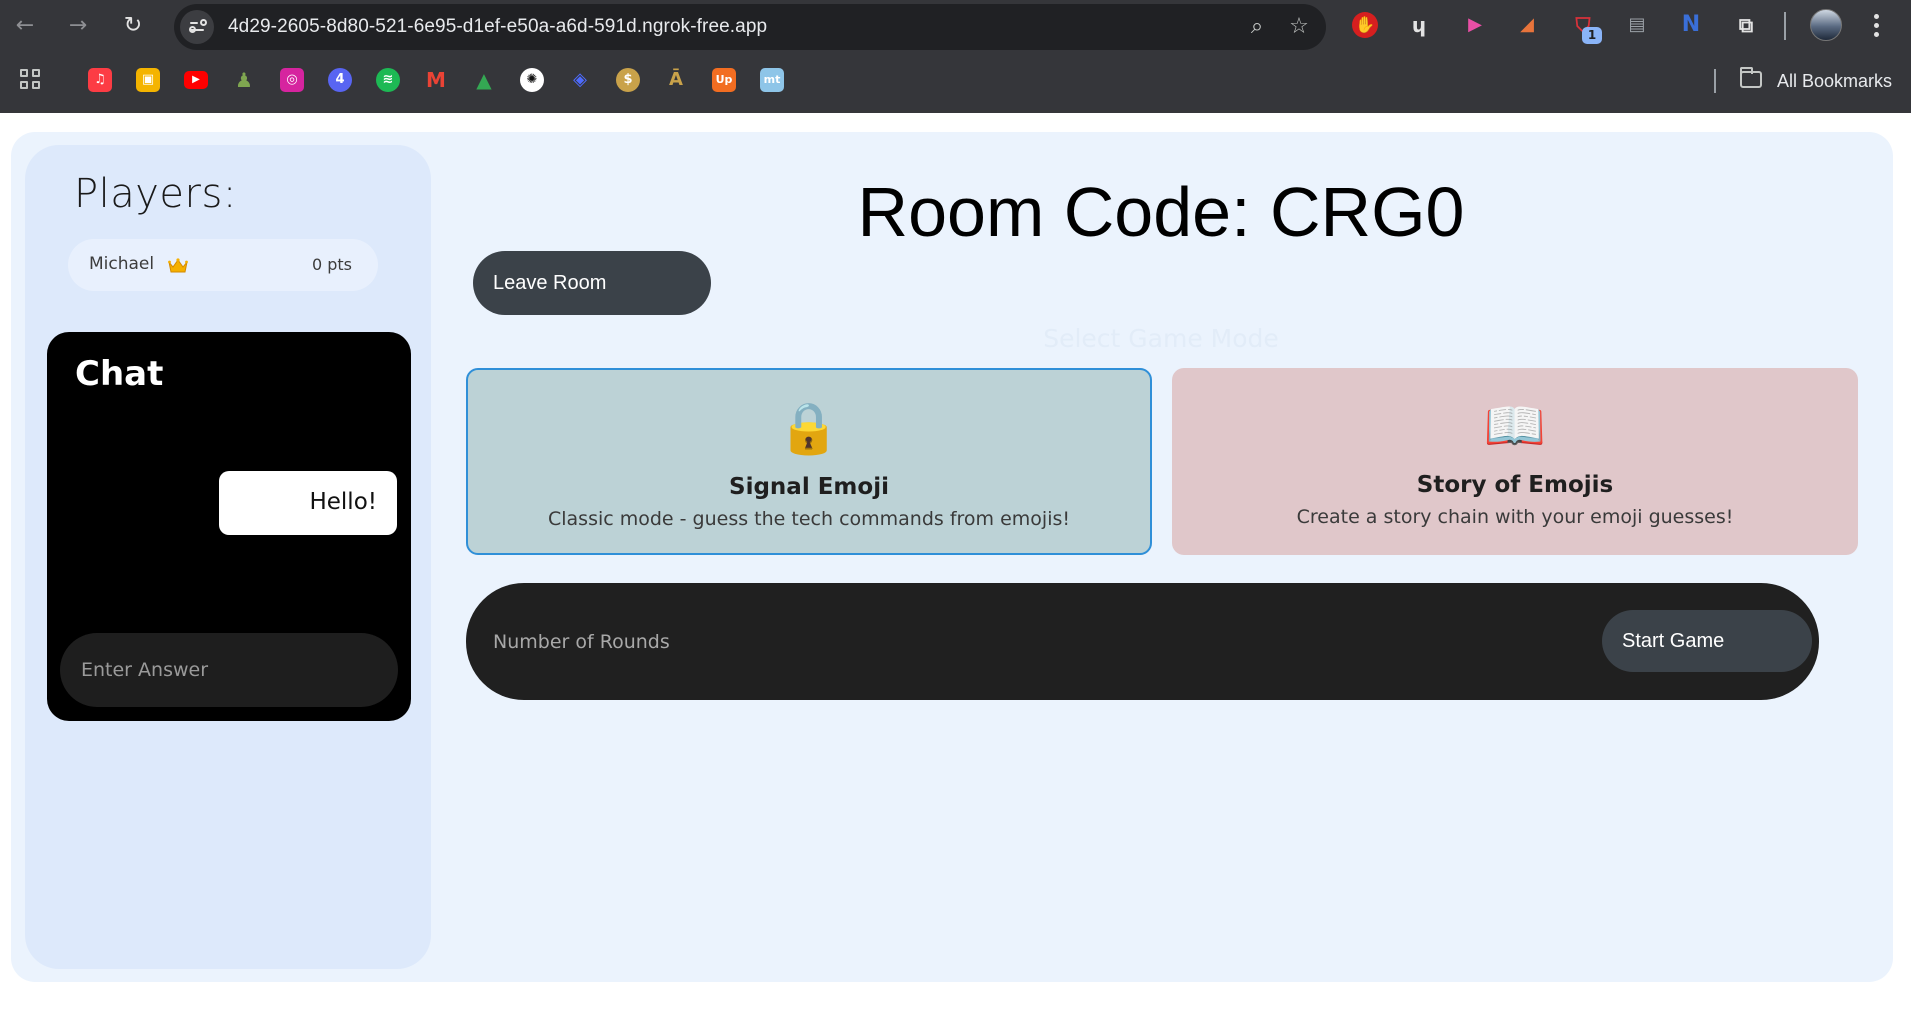 This screenshot has width=1911, height=1009. Describe the element at coordinates (1299, 27) in the screenshot. I see `bookmark-star-icon: ☆` at that location.